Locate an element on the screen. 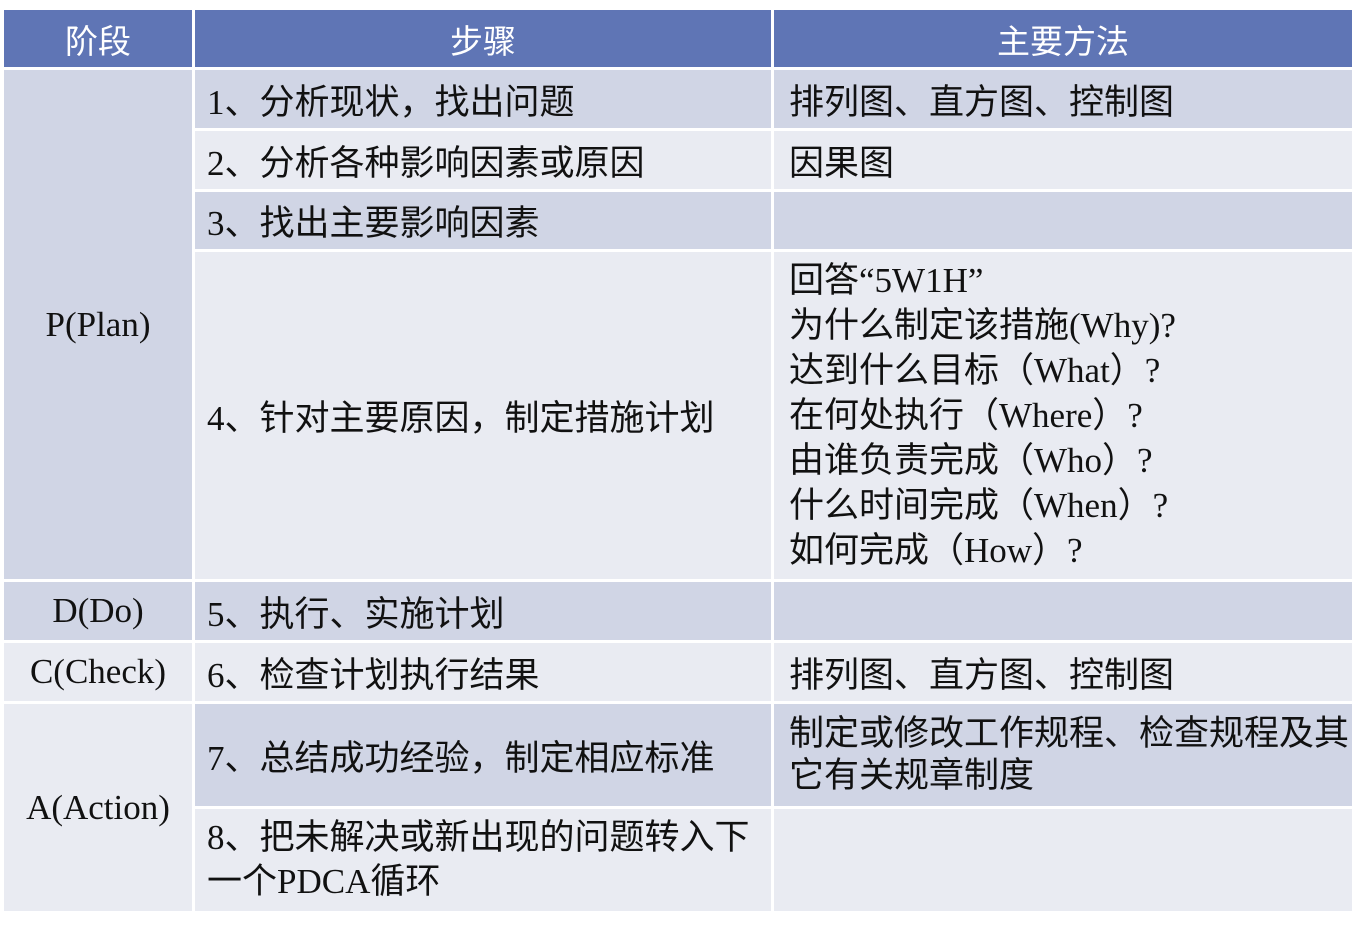 The image size is (1357, 930). table-row: 8、把未解决或新出现的问题转入下一个PDCA循环 is located at coordinates (678, 860).